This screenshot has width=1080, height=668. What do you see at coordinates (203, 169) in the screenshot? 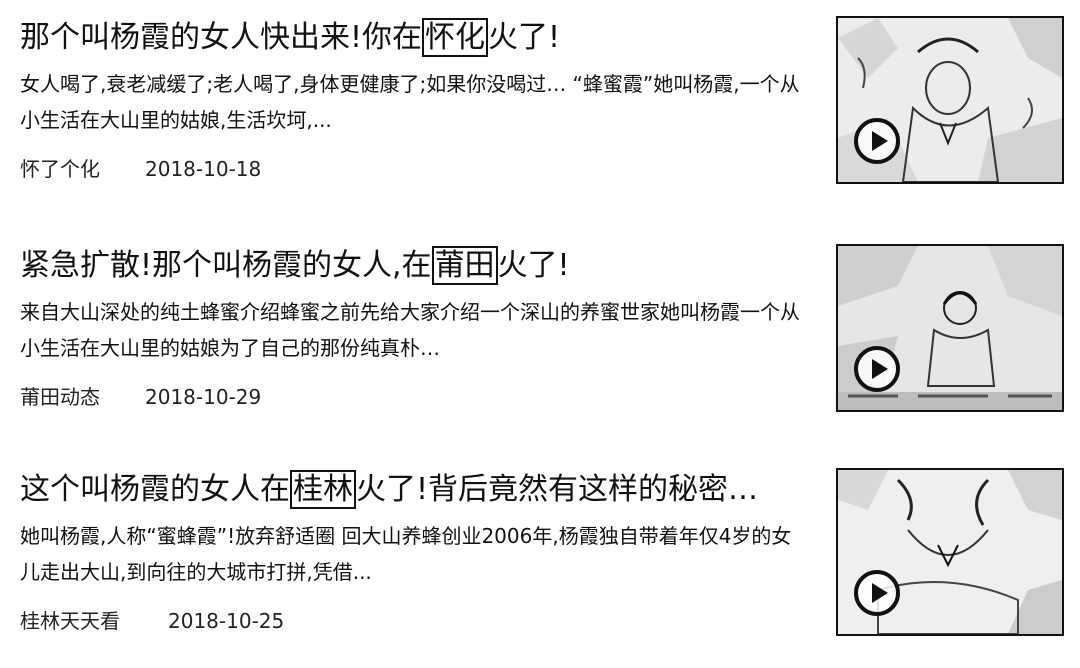
I see `news-date: 2018-10-18` at bounding box center [203, 169].